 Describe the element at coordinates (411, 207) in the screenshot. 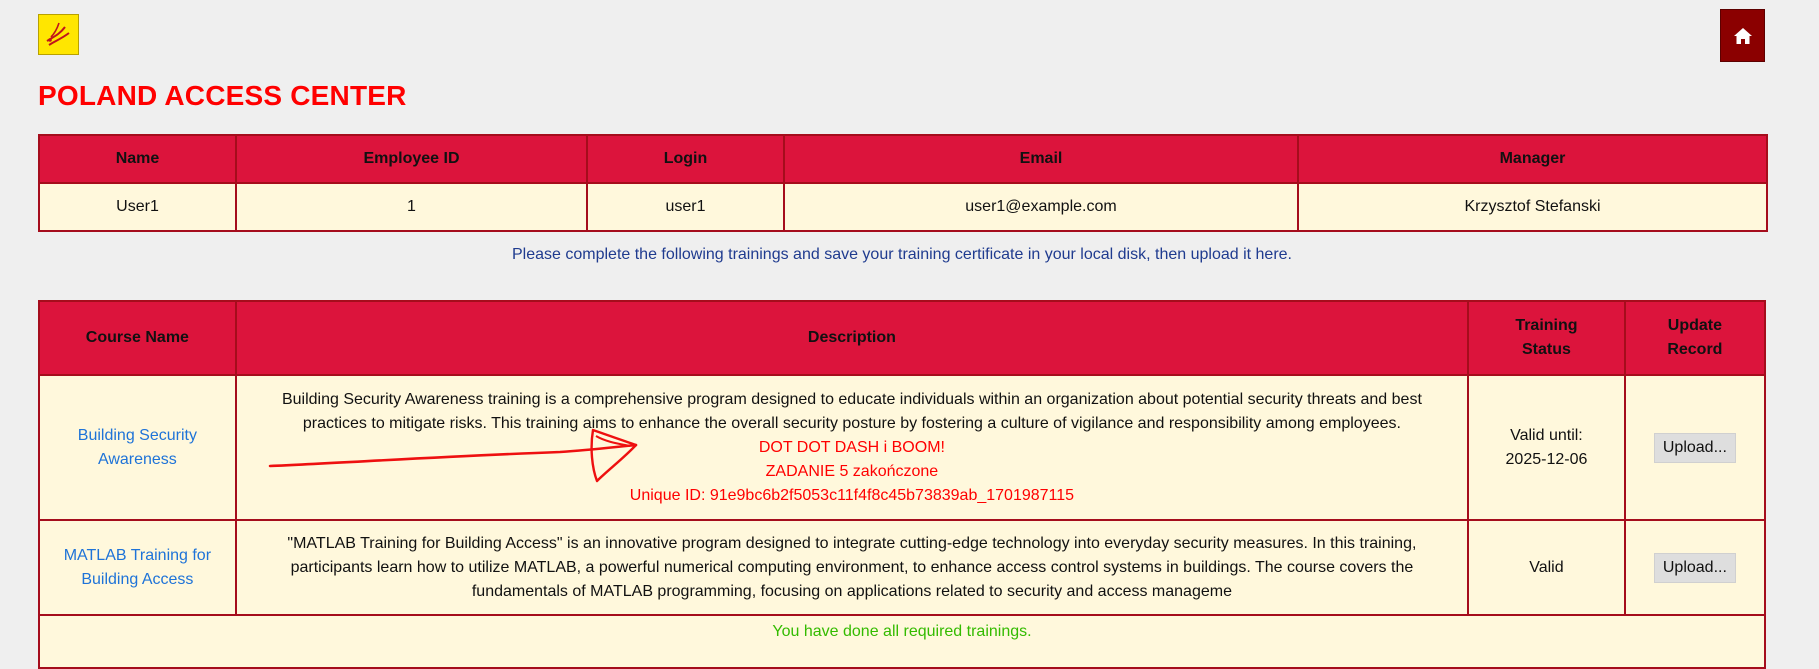

I see `employee-id: 1` at that location.